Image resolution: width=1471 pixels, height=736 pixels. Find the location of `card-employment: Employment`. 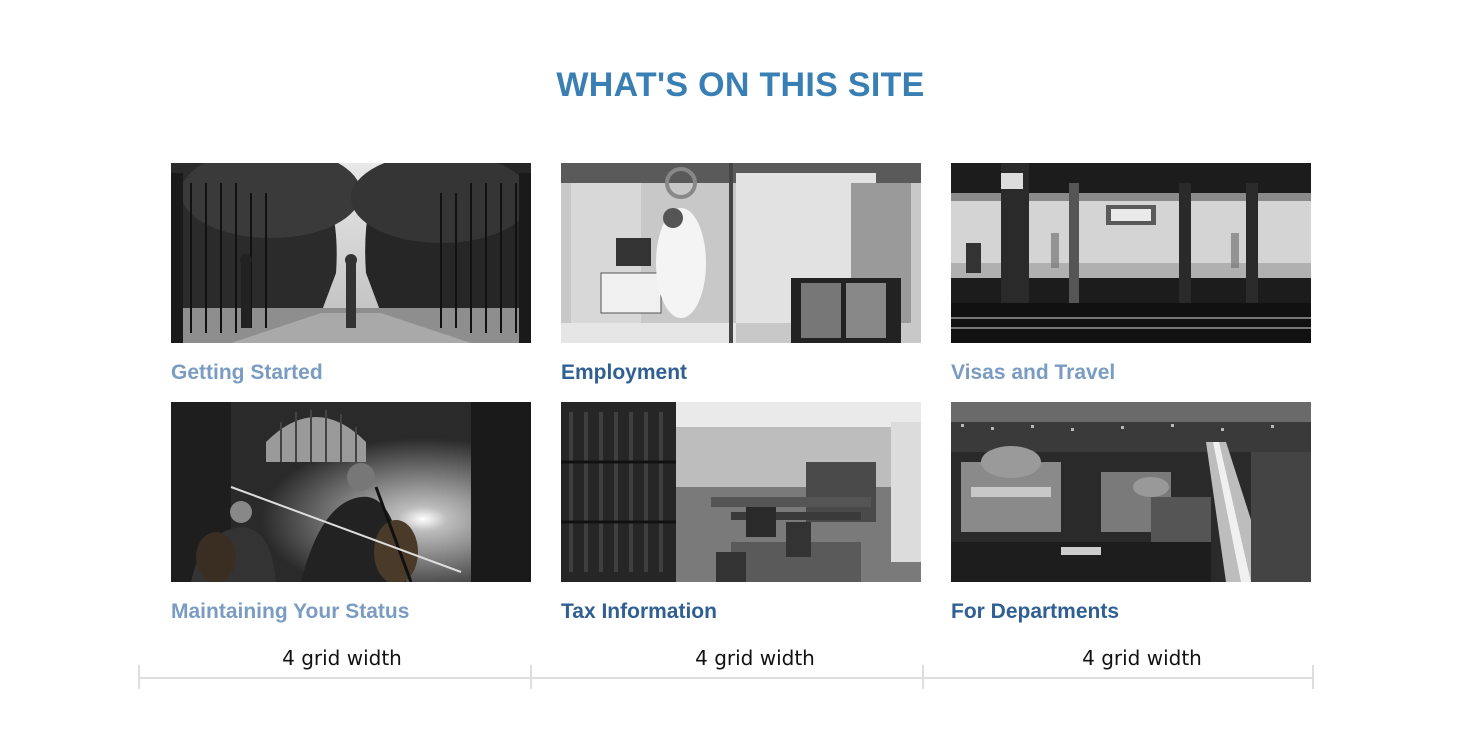

card-employment: Employment is located at coordinates (741, 273).